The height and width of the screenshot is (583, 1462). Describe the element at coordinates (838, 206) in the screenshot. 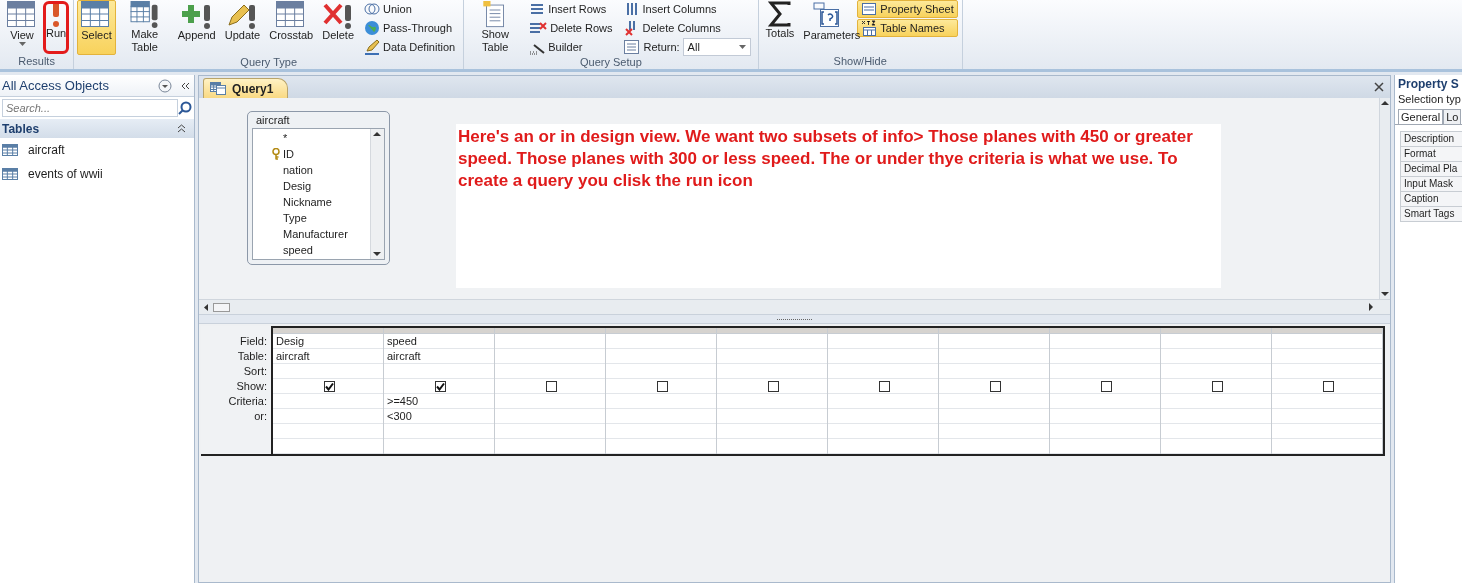

I see `annotation-text: Here's an or in design view. We want two subsets of info> Those planes with 450 or greater speed. Those planes with 300 or less speed. The or under thye criteria is what we use. To create a query you clisk the run icon` at that location.